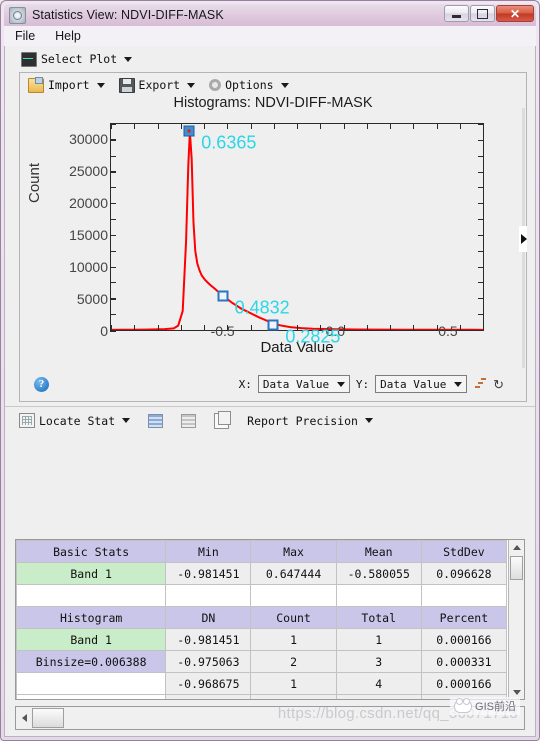 Image resolution: width=540 pixels, height=741 pixels. I want to click on table-row: Band 1 -0.981451 1 1 0.000166, so click(262, 639).